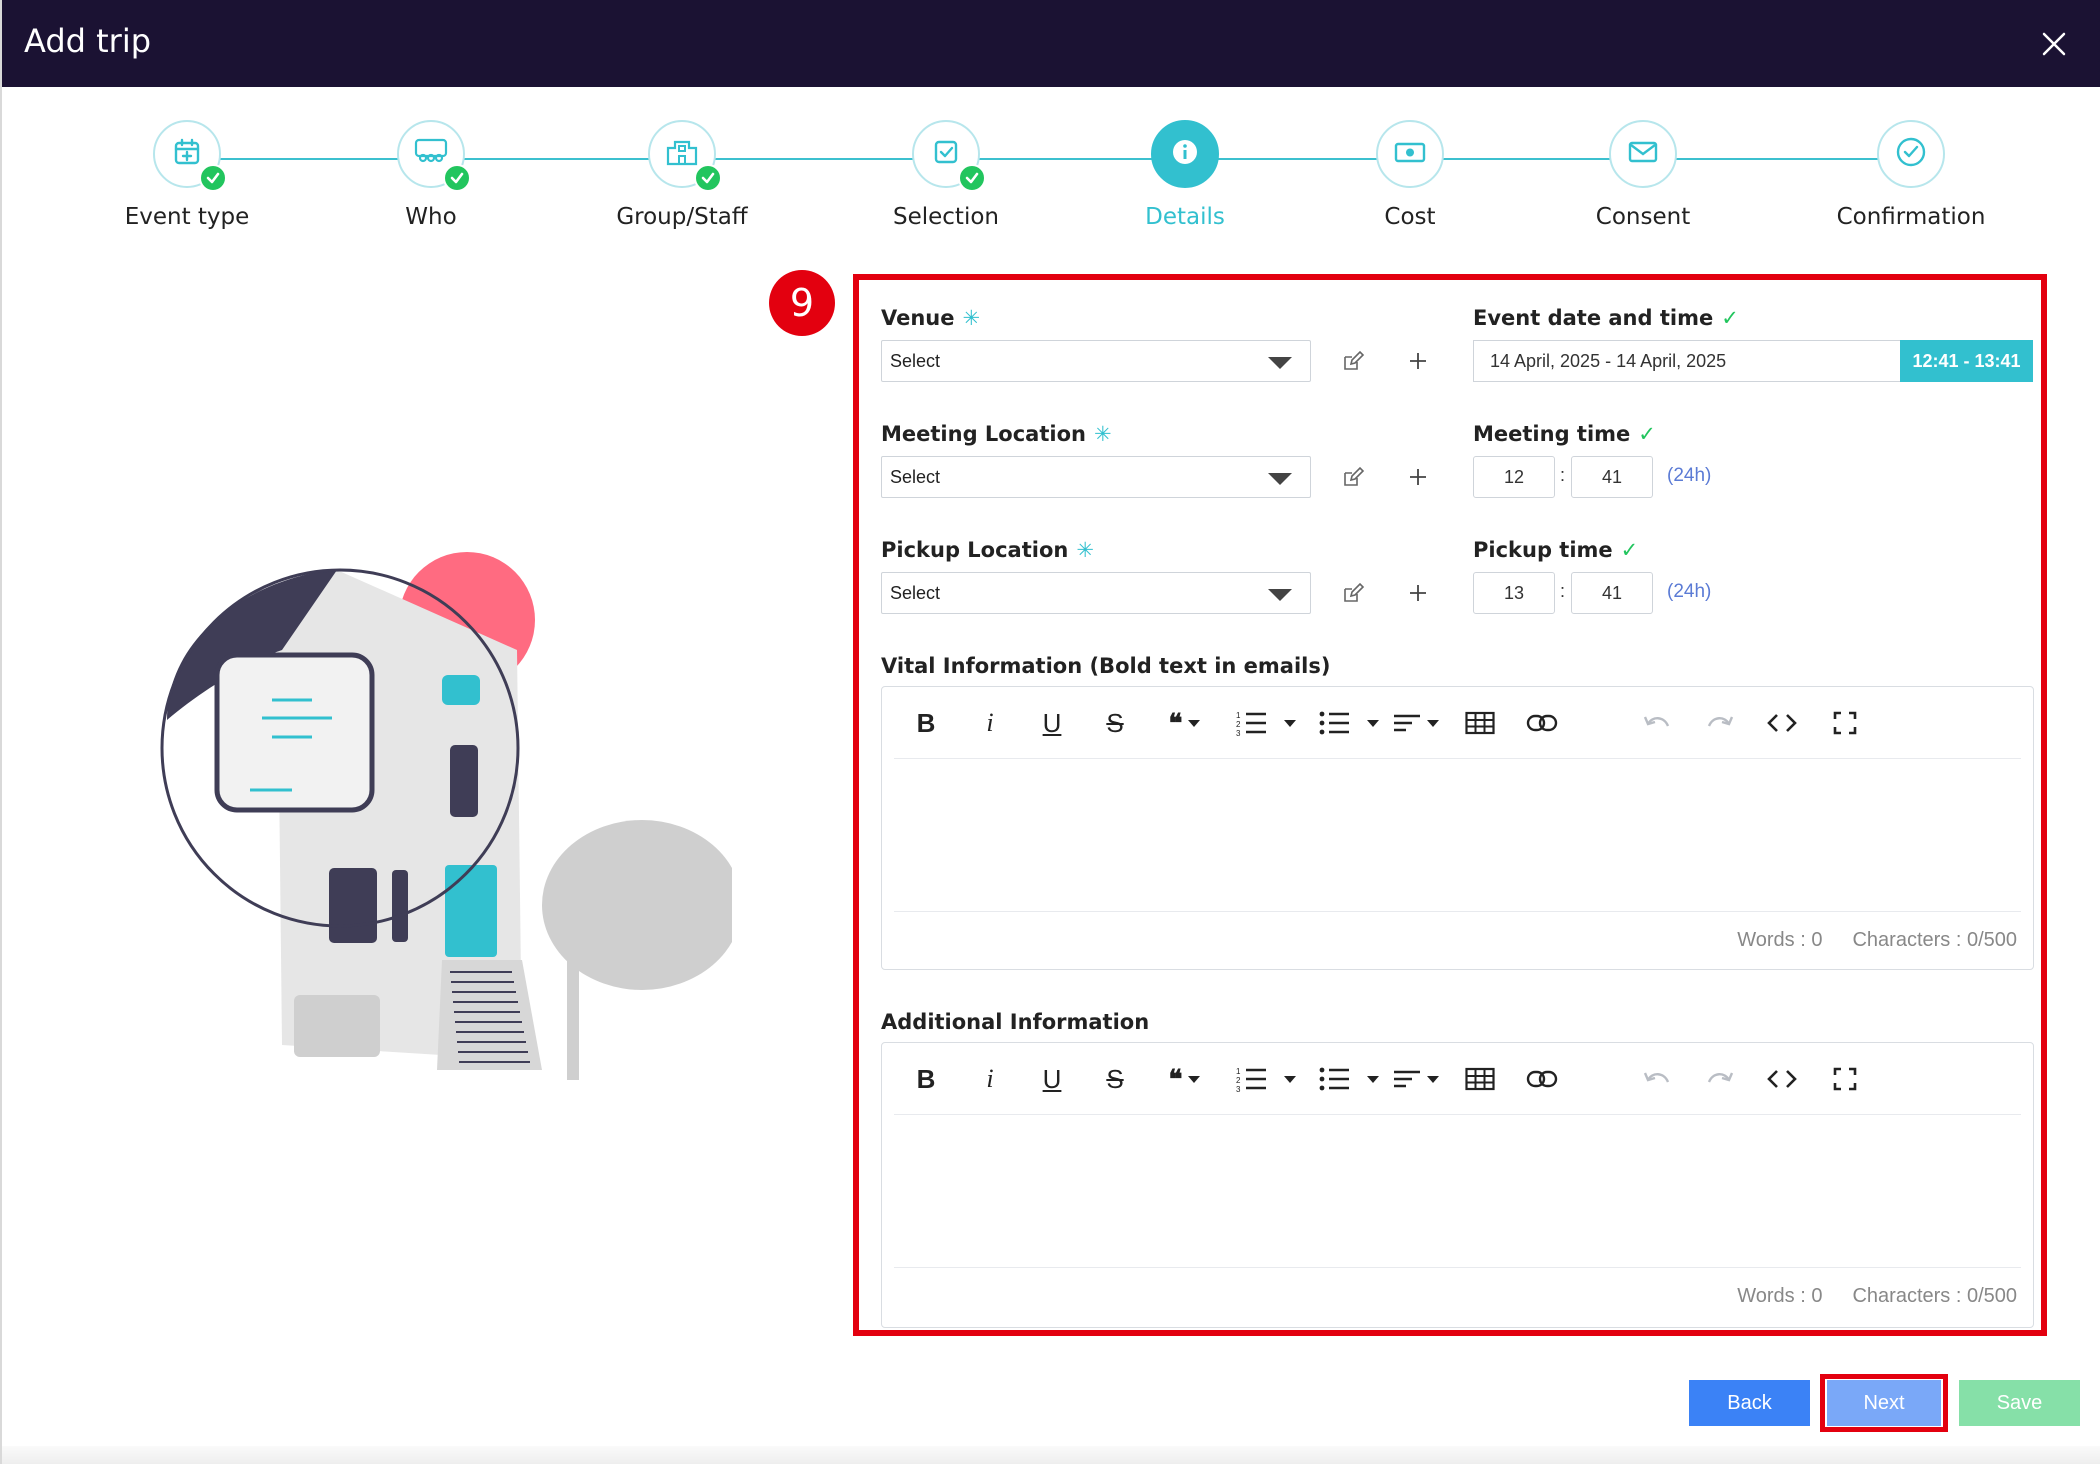 The height and width of the screenshot is (1464, 2100). I want to click on step-group-staff: Group/Staff, so click(682, 175).